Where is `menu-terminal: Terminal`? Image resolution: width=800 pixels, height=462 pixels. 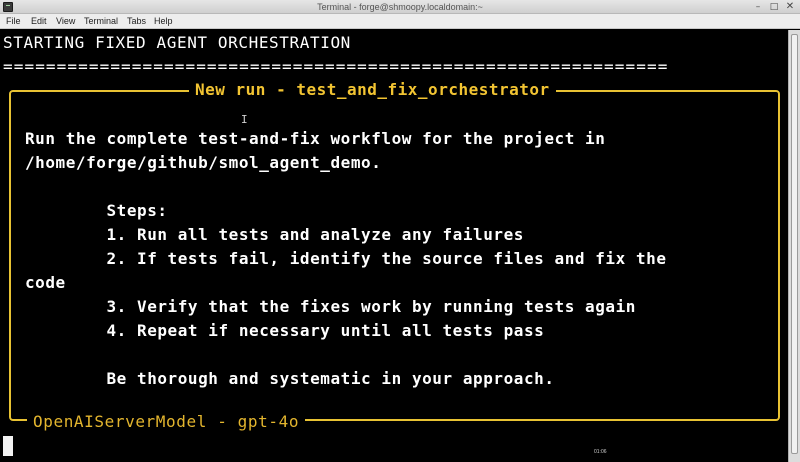
menu-terminal: Terminal is located at coordinates (101, 21).